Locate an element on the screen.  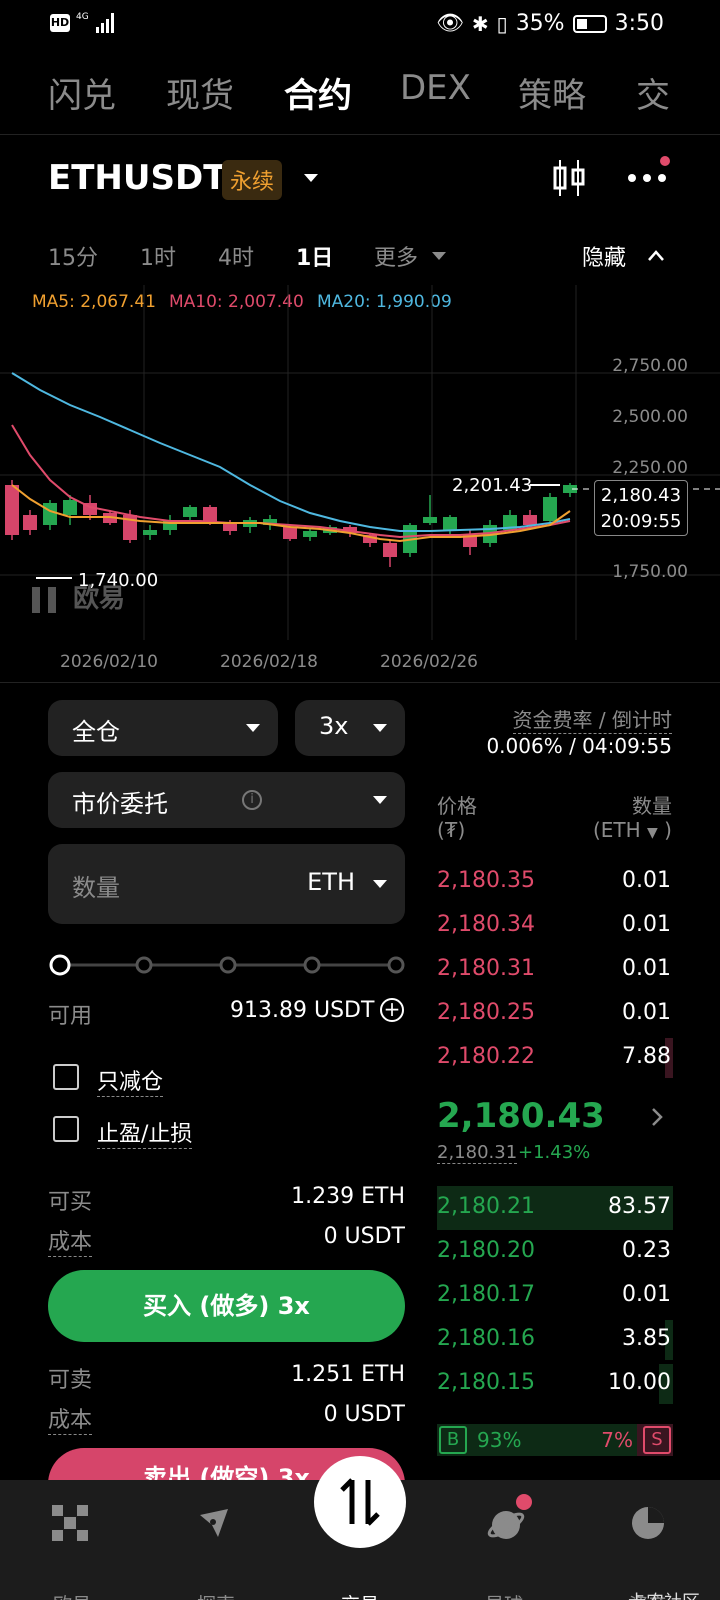
clock: 3:50 is located at coordinates (639, 23).